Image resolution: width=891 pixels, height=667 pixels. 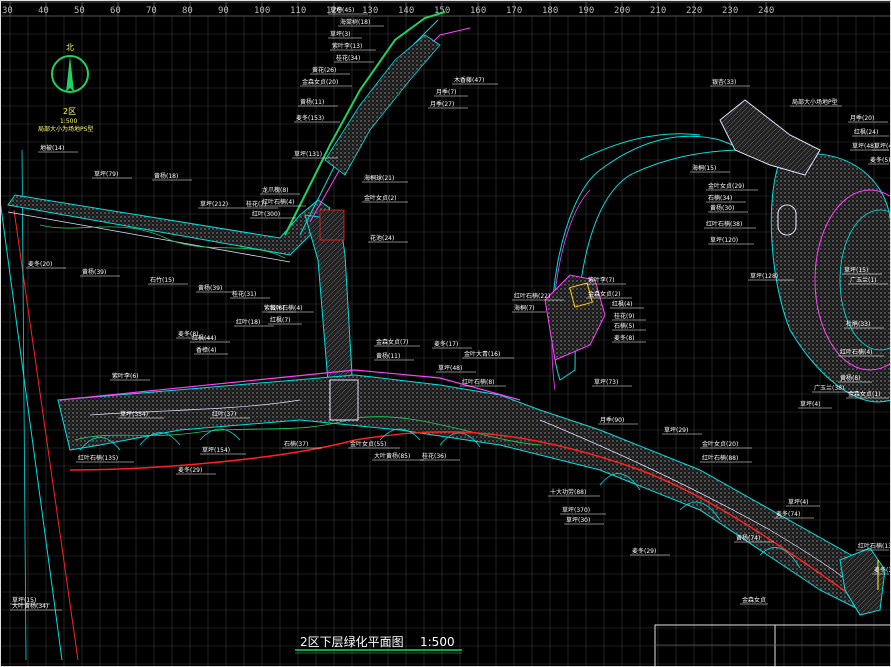 I want to click on drawing-title-scale: 1:500, so click(x=437, y=642).